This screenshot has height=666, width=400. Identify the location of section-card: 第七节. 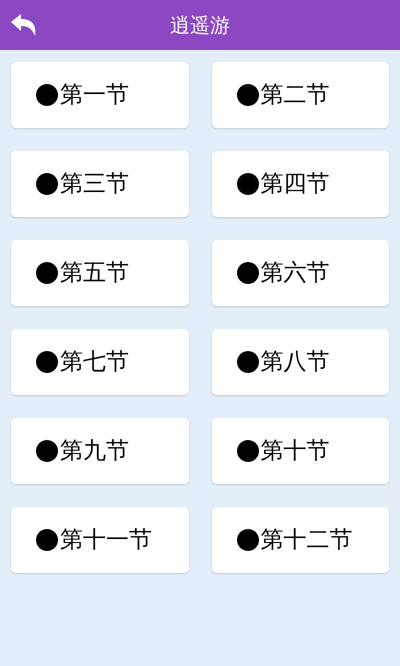
(99, 362).